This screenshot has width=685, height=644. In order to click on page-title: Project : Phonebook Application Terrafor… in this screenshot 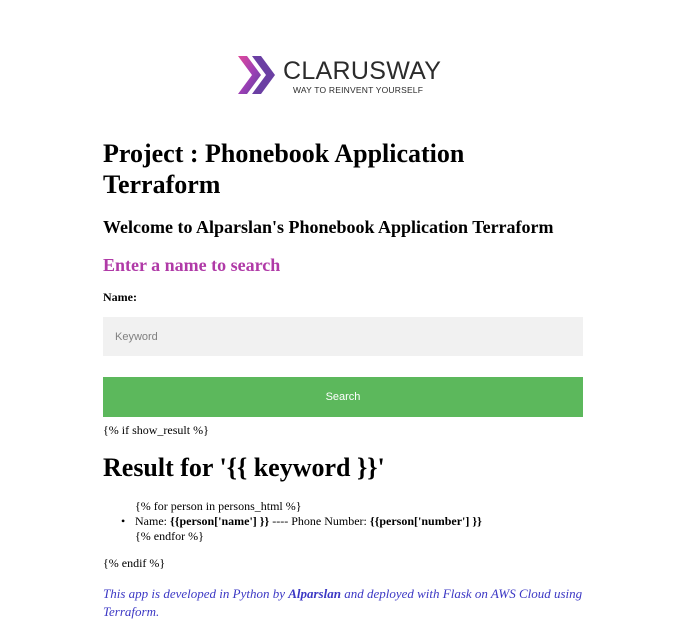, I will do `click(284, 169)`.